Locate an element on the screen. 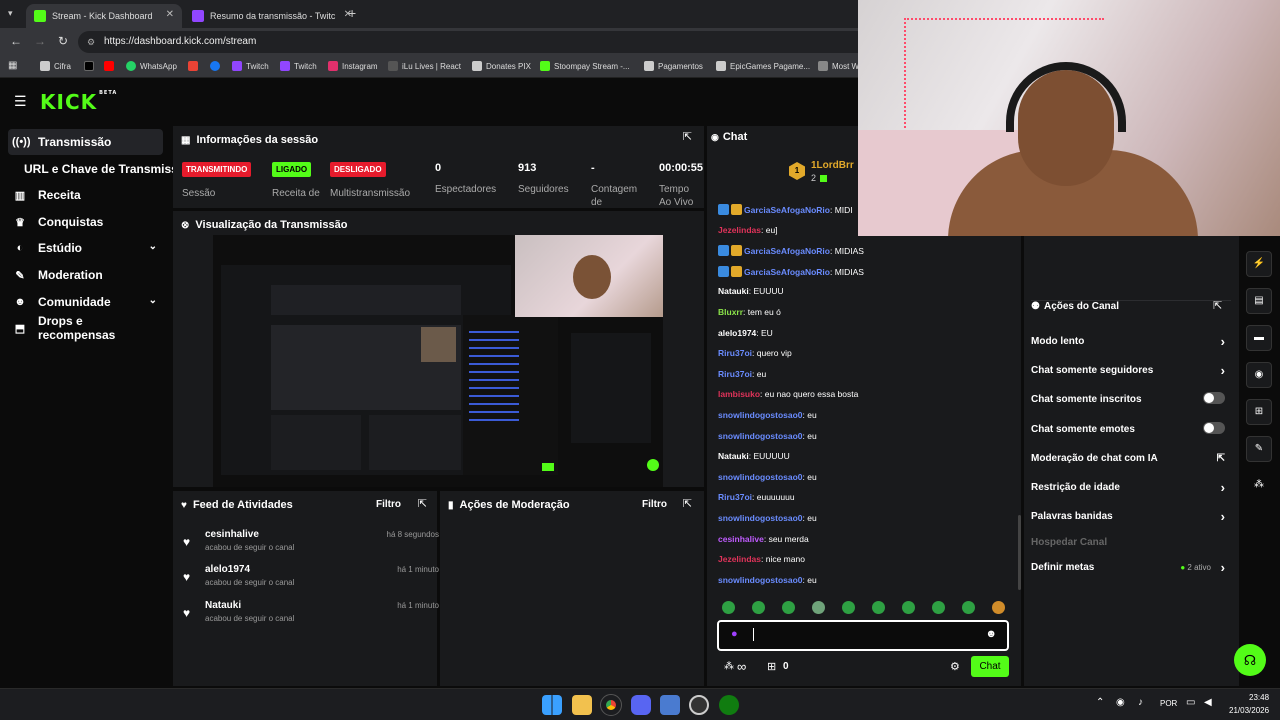 This screenshot has height=720, width=1280. bookmark-twitch-2: Twitch is located at coordinates (298, 66).